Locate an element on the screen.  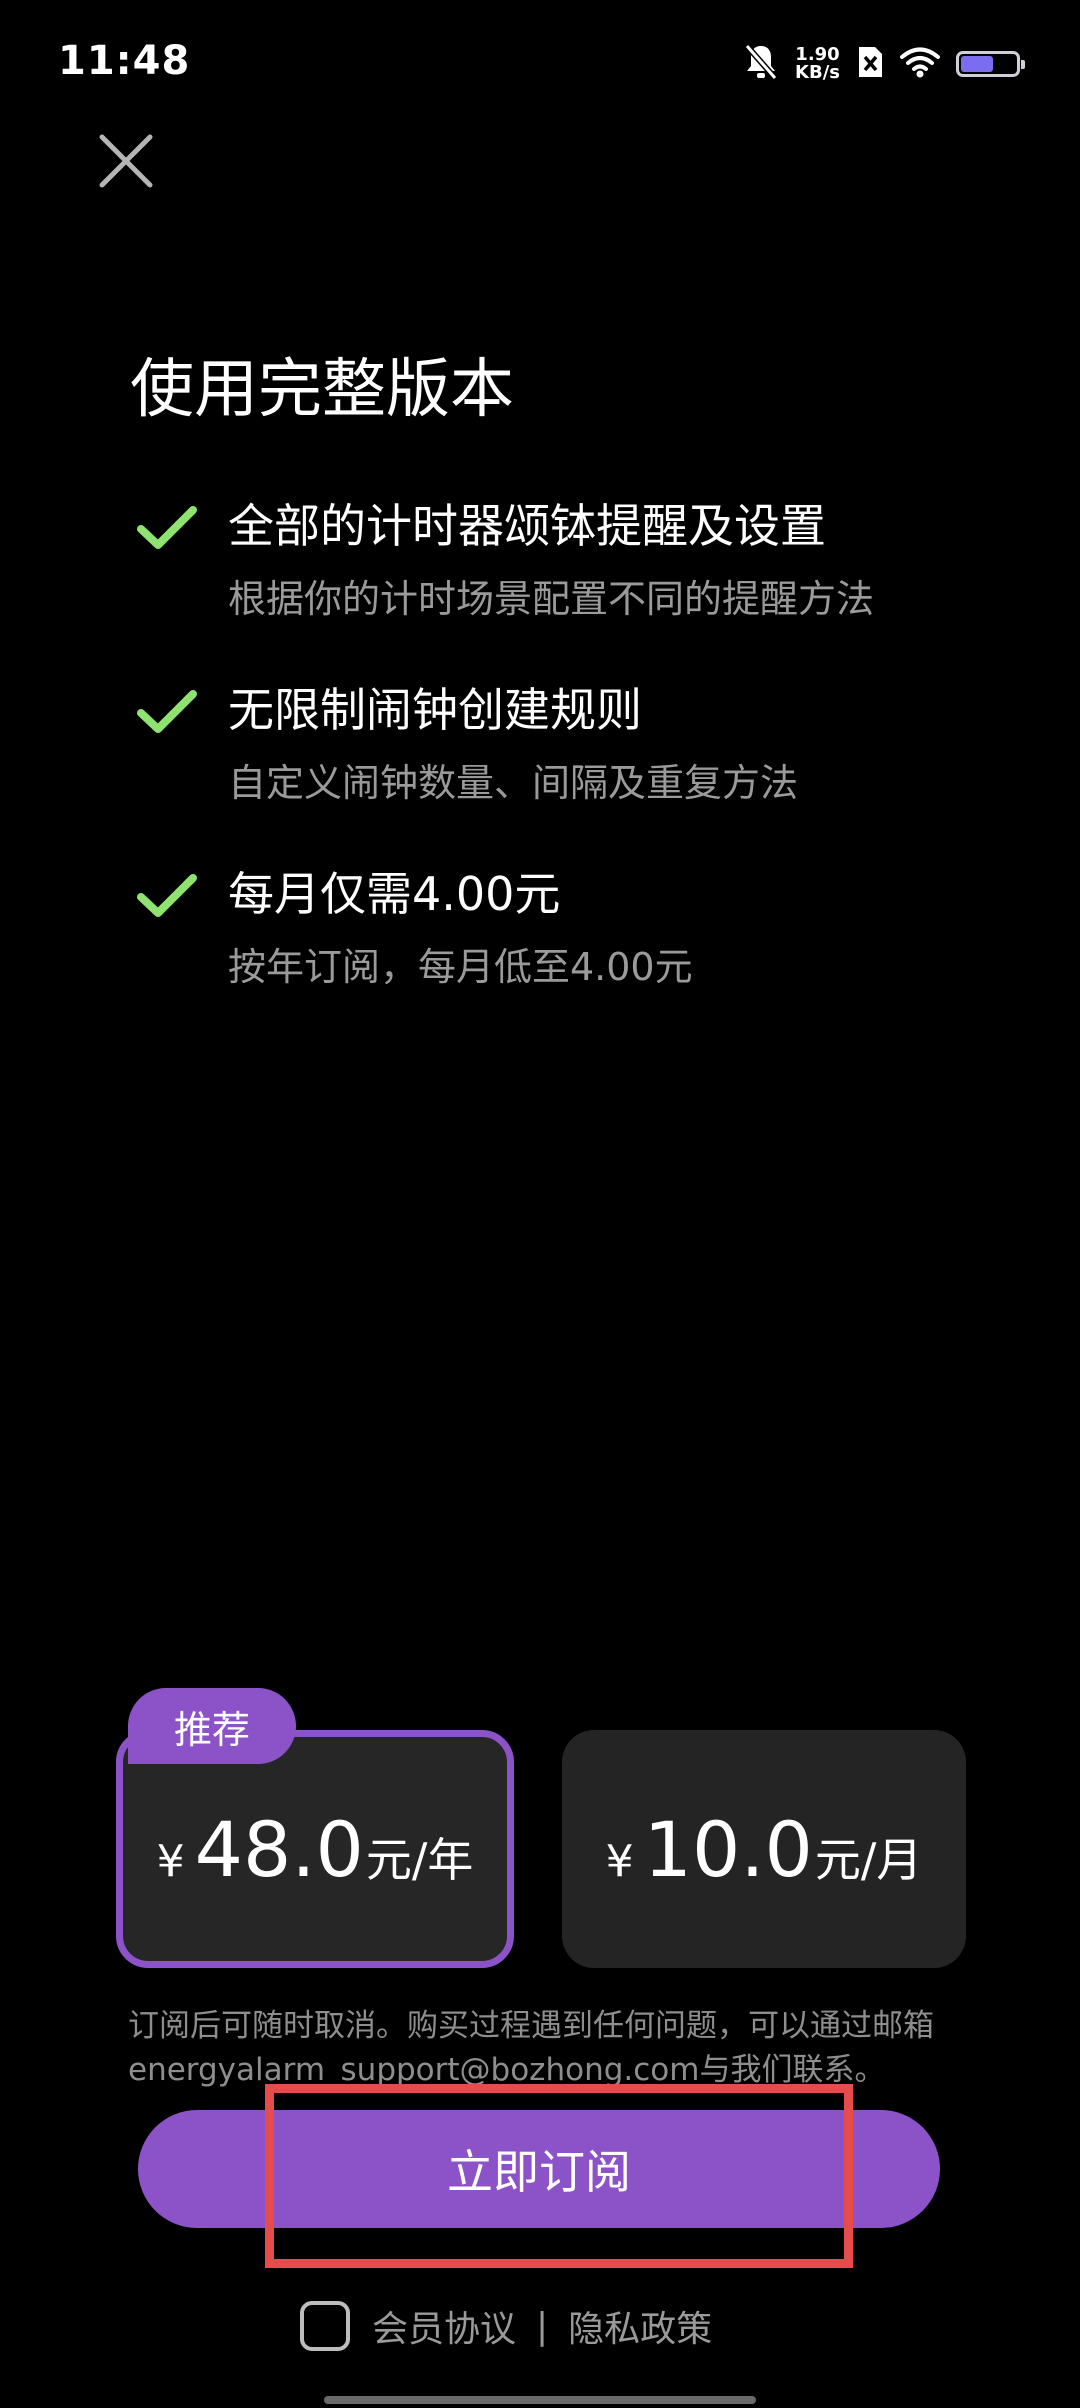
privacy-policy-link: 隐私政策 is located at coordinates (640, 2326).